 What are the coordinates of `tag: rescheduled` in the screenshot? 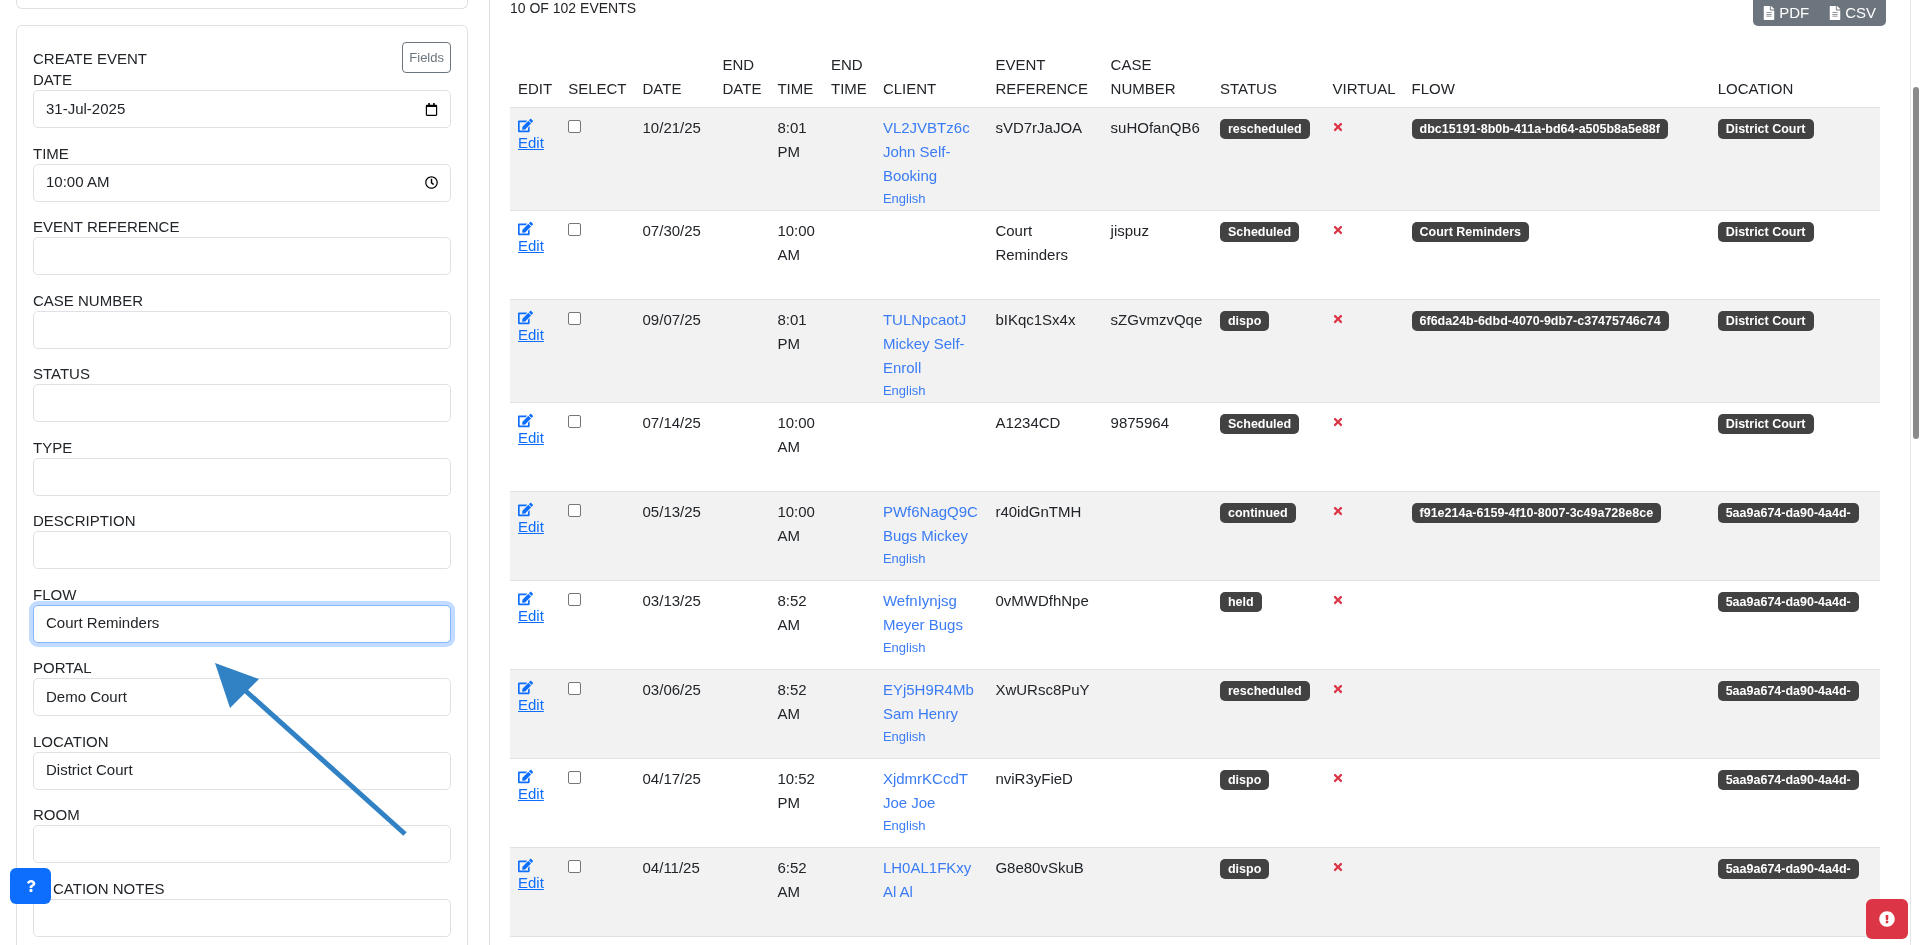 It's located at (1264, 691).